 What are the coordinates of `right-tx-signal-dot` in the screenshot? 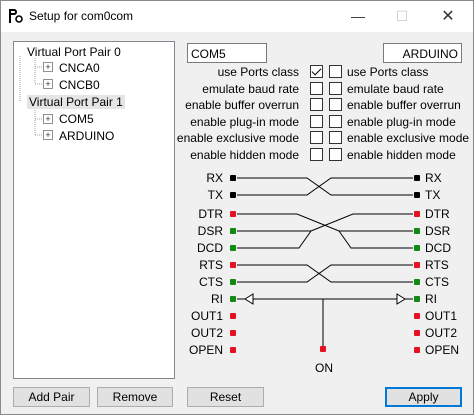 It's located at (417, 195).